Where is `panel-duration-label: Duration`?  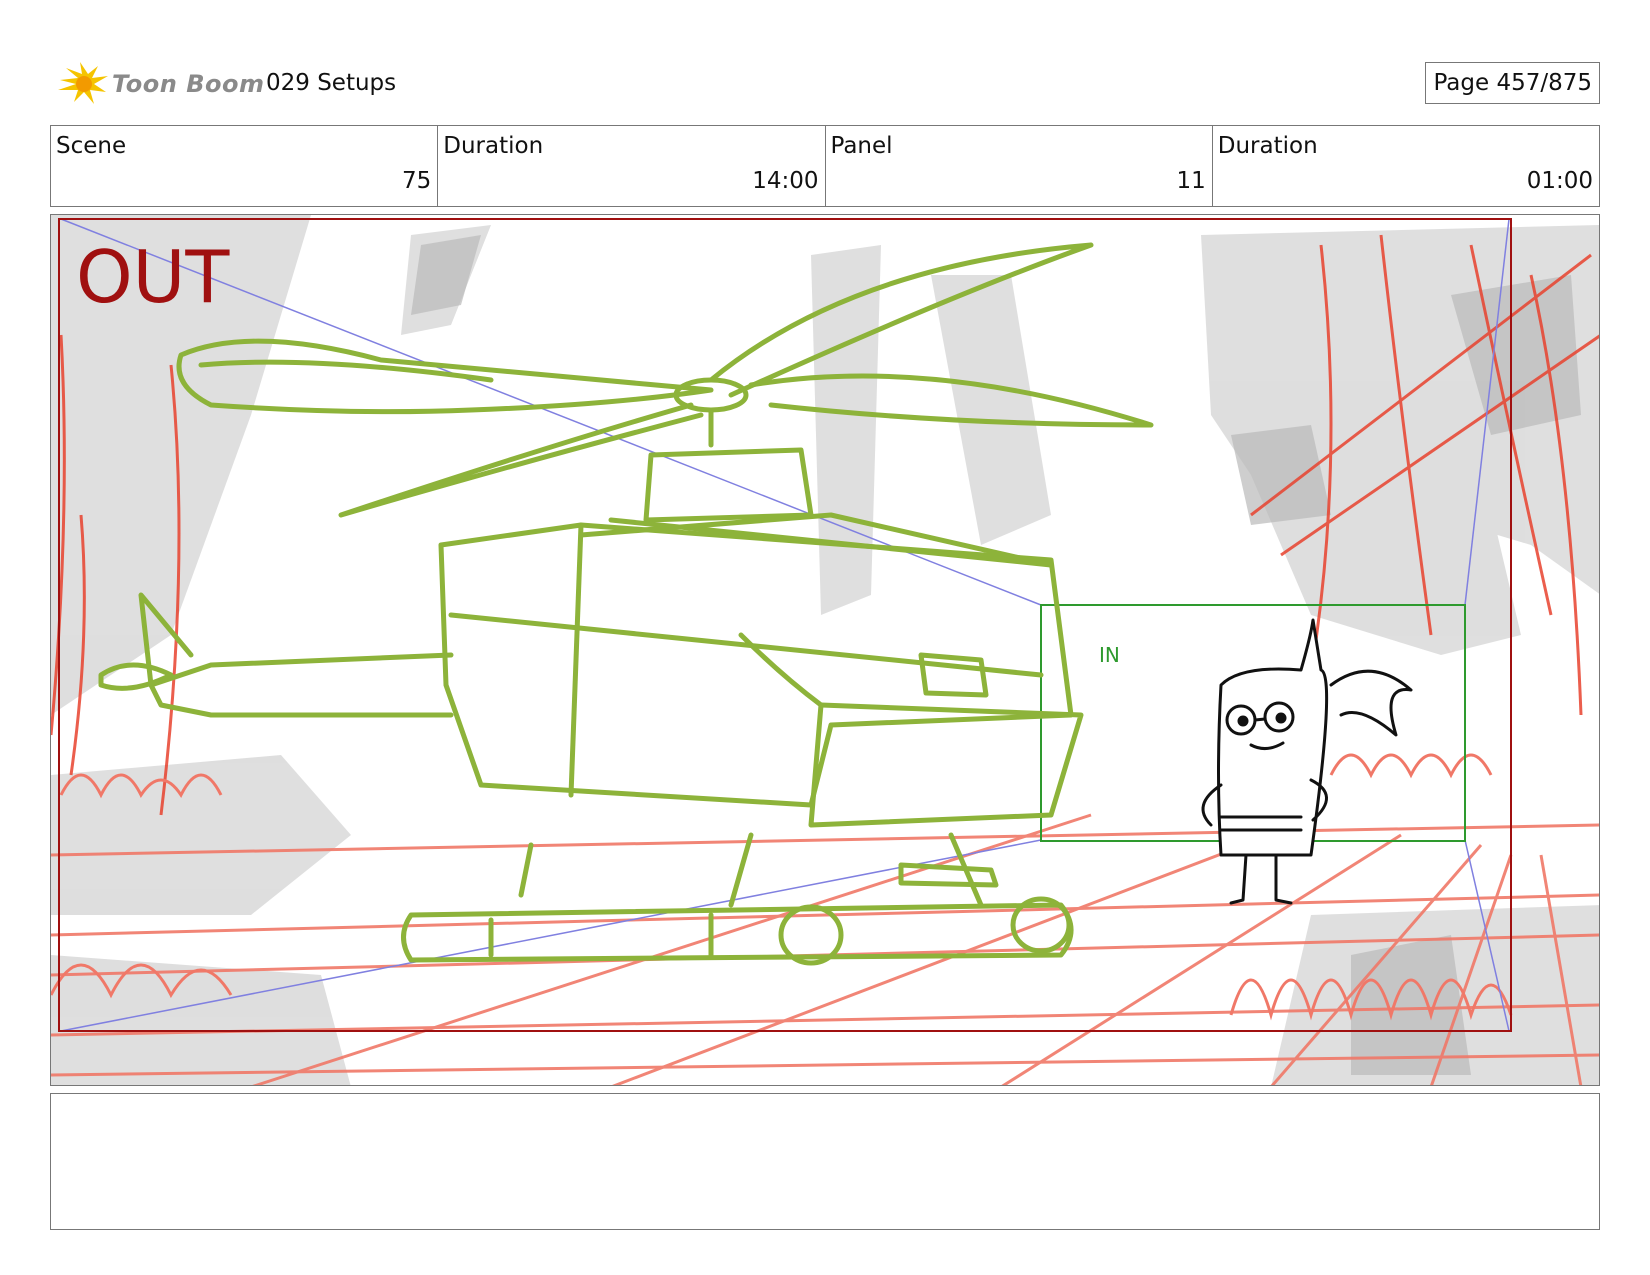
panel-duration-label: Duration is located at coordinates (1267, 146).